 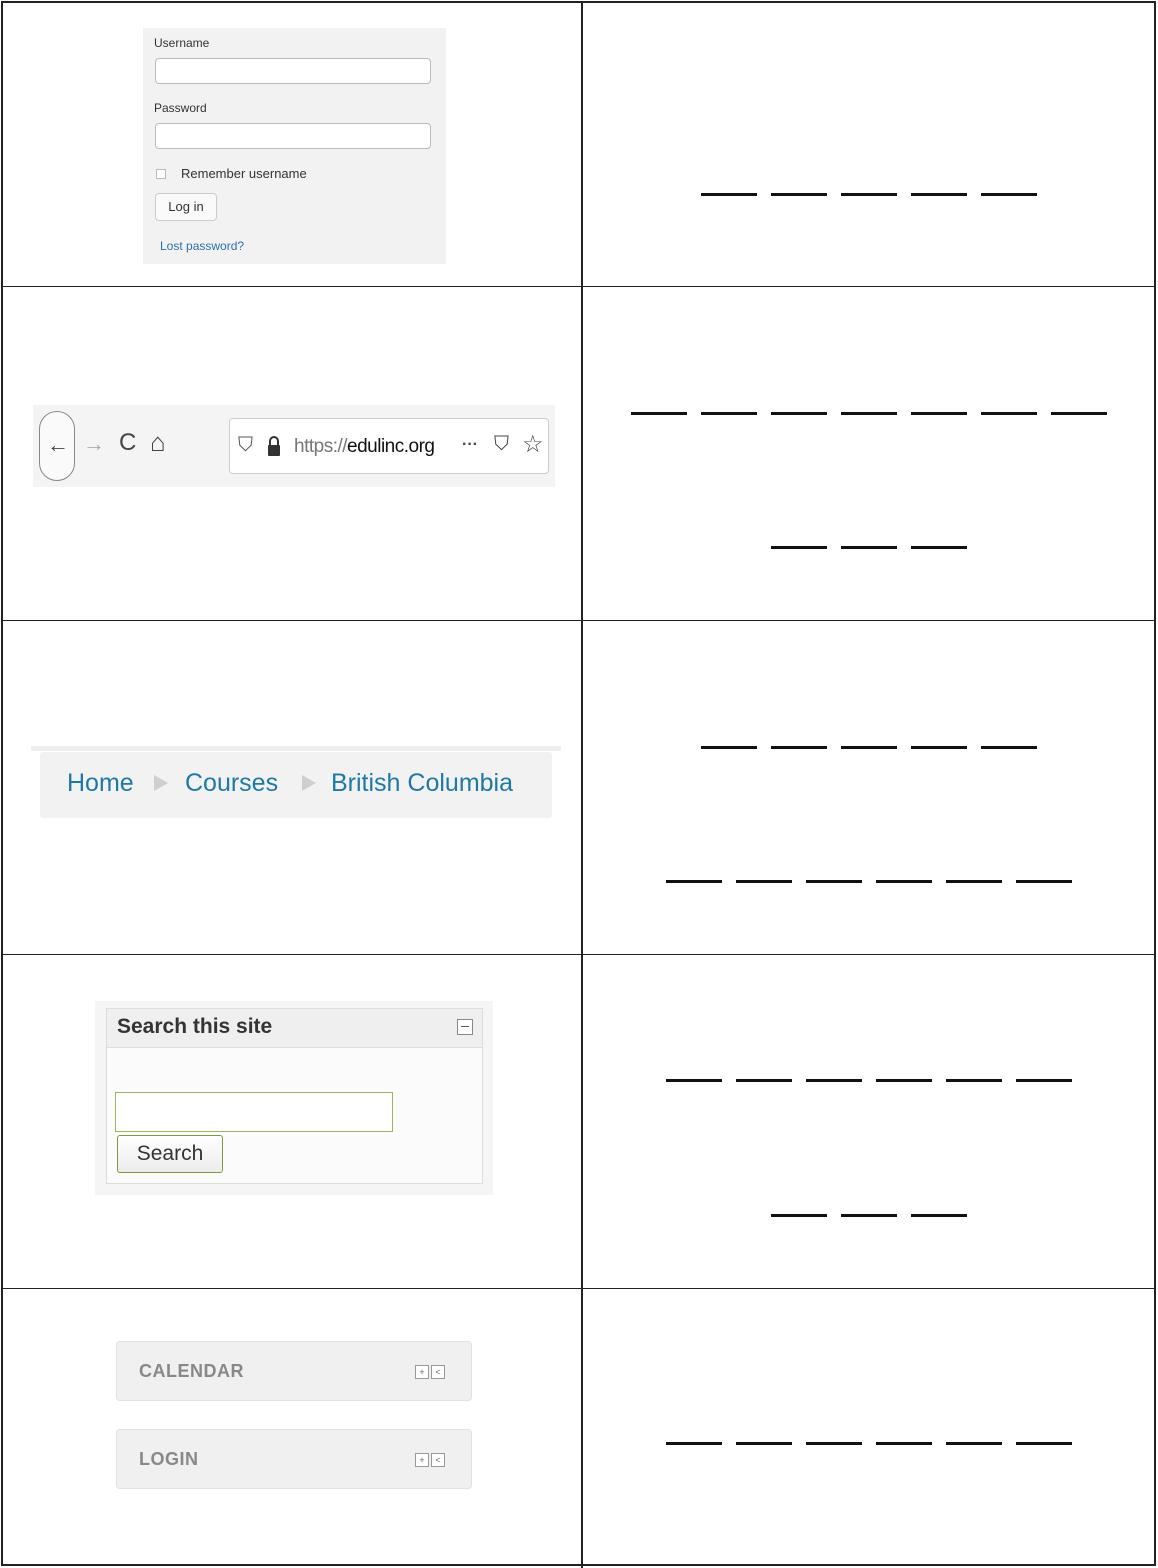 I want to click on pocket-icon: ⛉, so click(x=501, y=444).